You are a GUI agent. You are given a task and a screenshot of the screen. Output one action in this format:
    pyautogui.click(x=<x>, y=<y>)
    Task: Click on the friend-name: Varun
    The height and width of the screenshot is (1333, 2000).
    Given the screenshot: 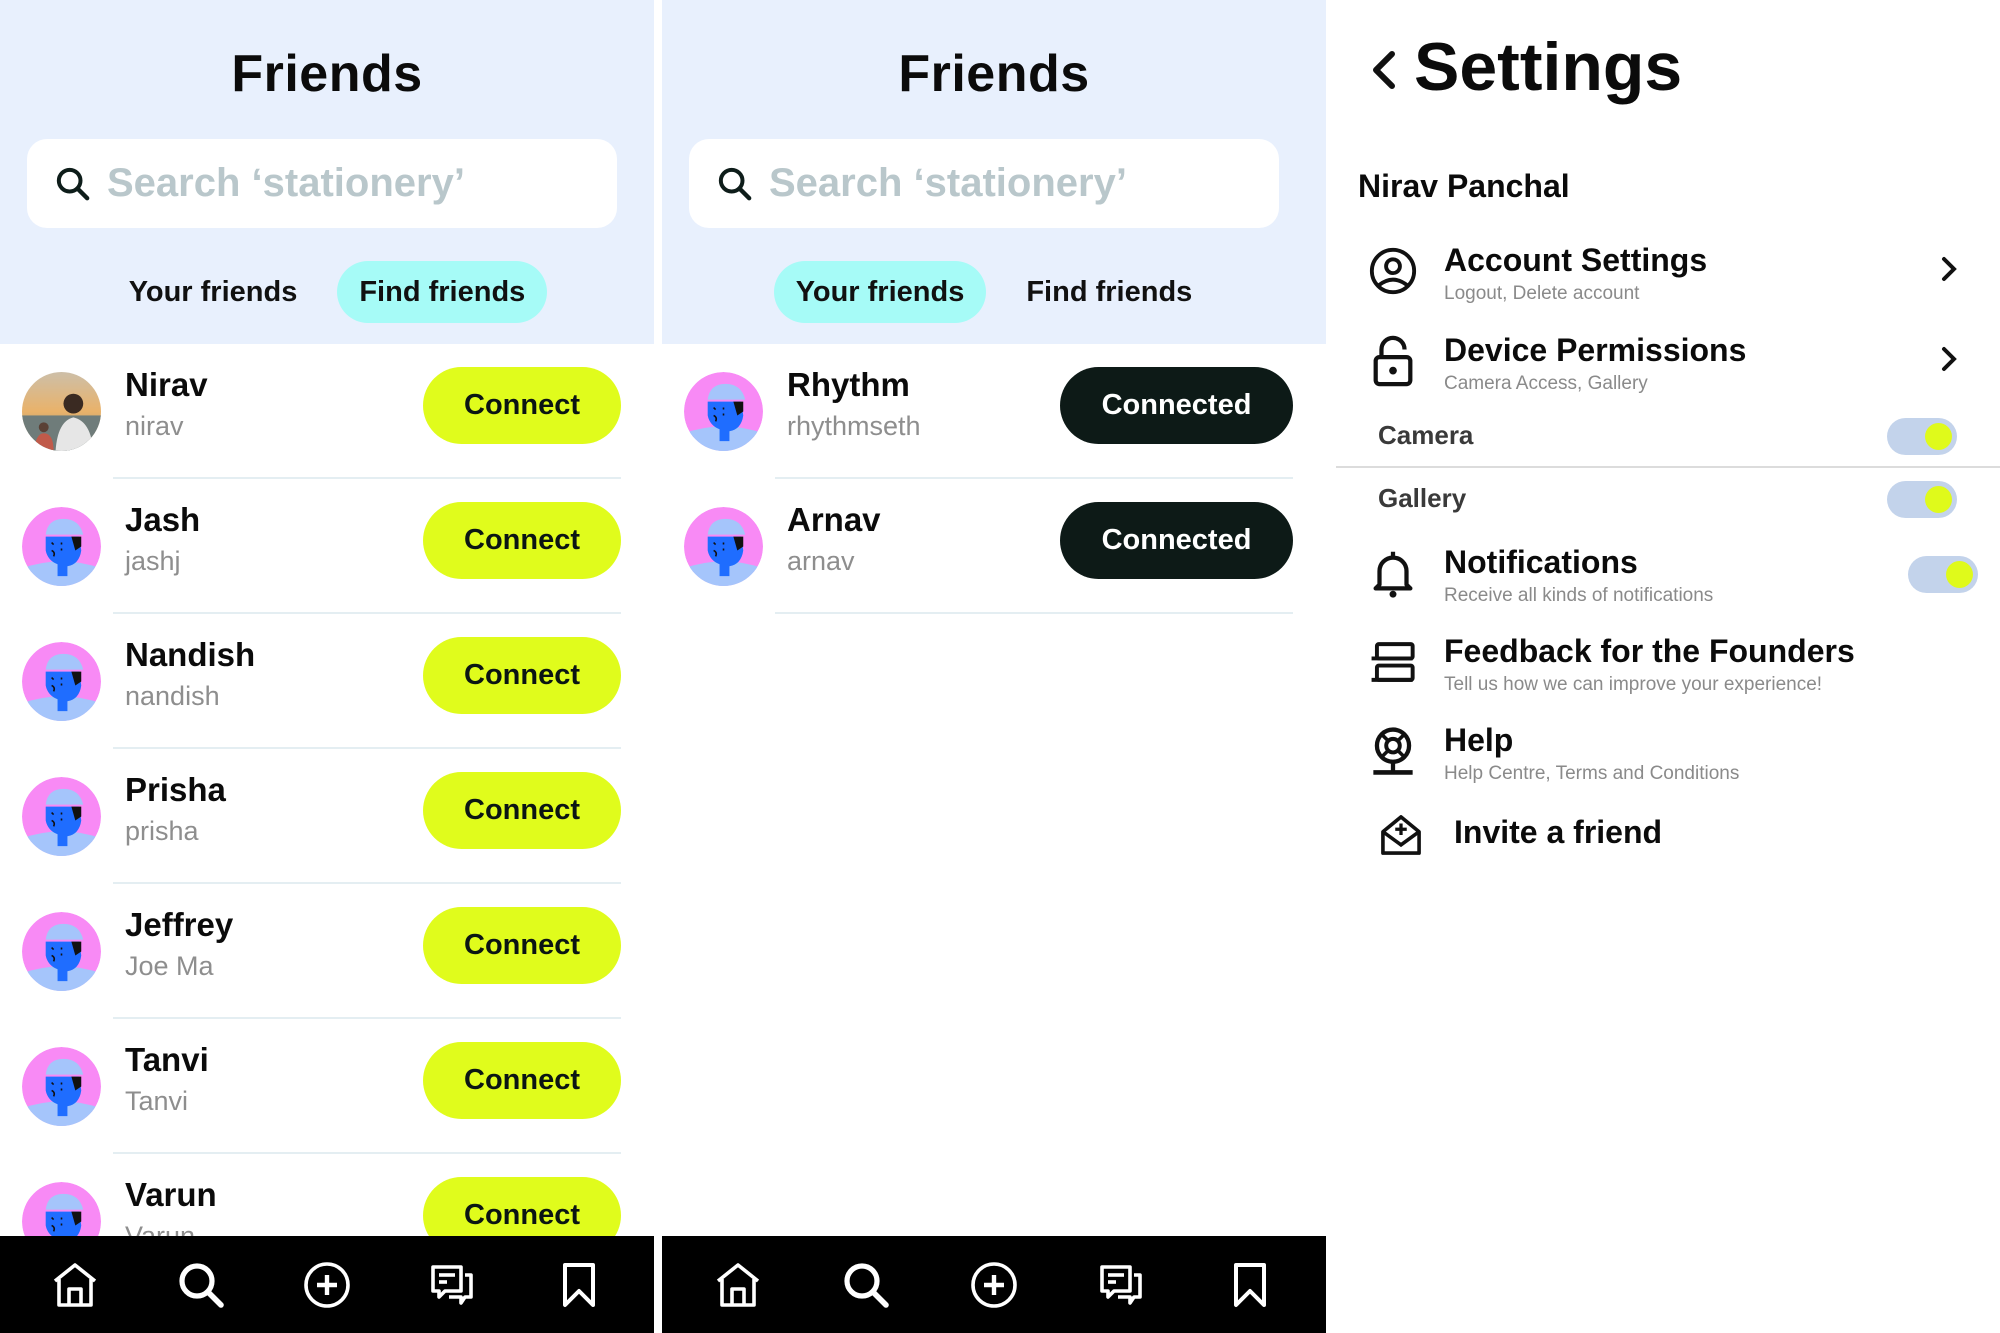 What is the action you would take?
    pyautogui.click(x=171, y=1194)
    